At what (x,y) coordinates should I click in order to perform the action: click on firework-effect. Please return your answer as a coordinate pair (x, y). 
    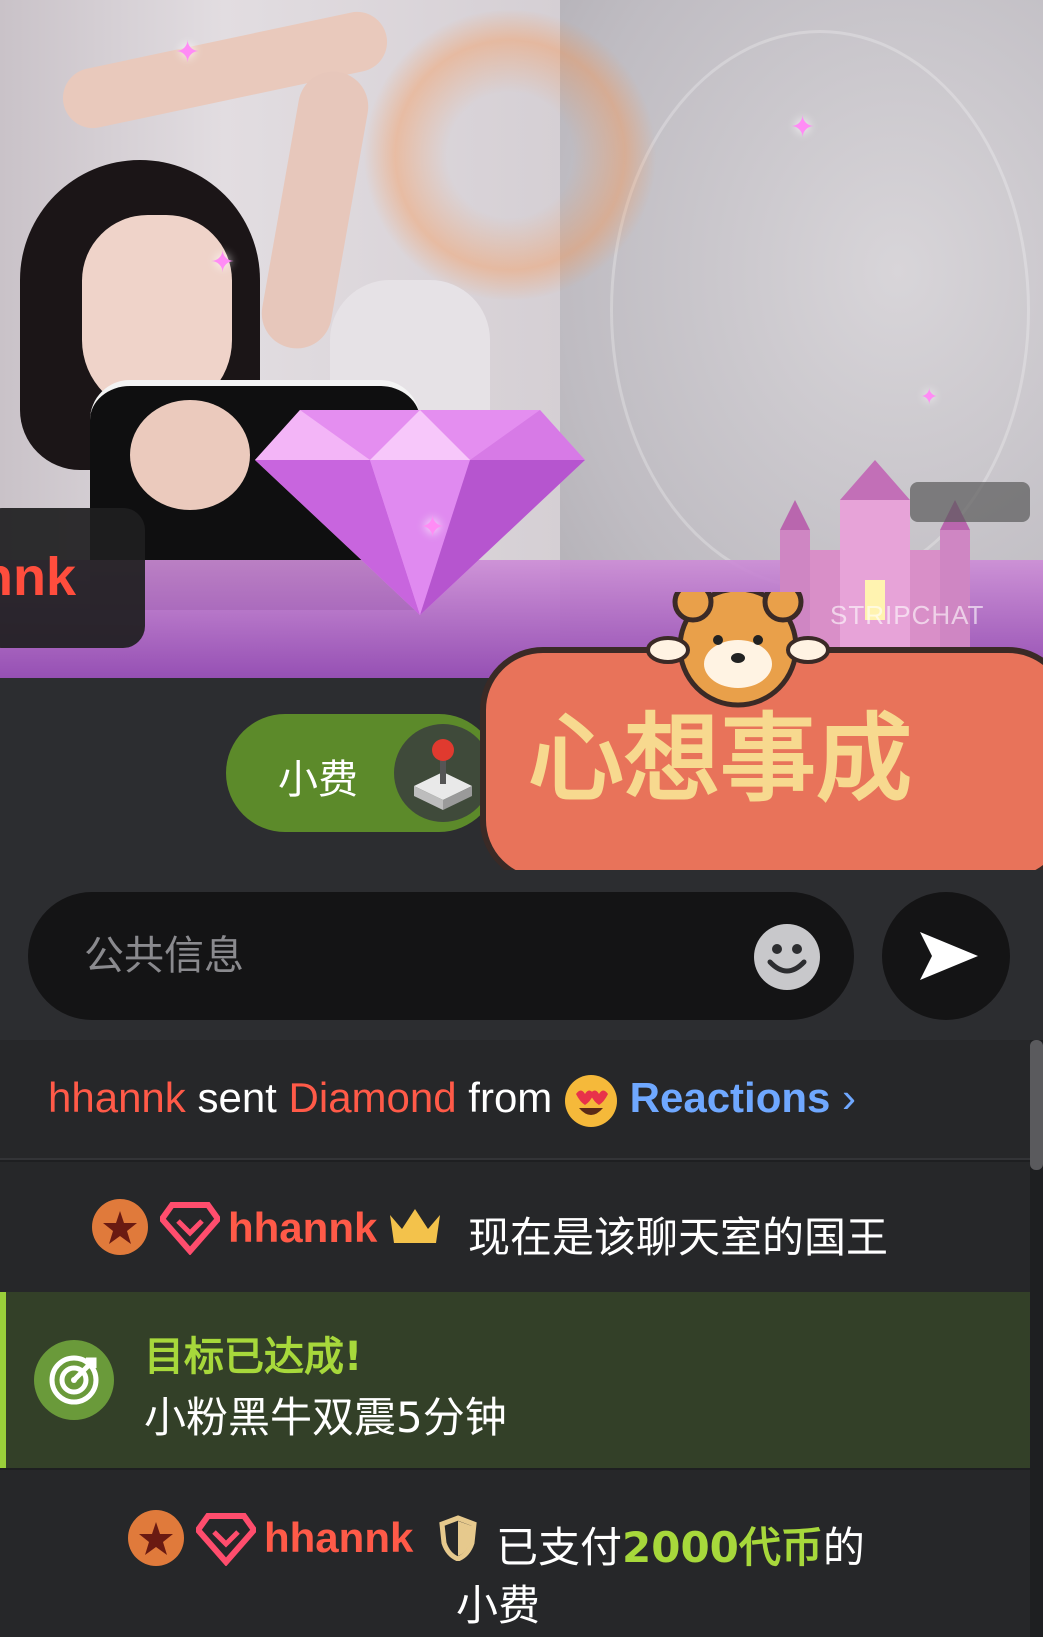
    Looking at the image, I should click on (510, 155).